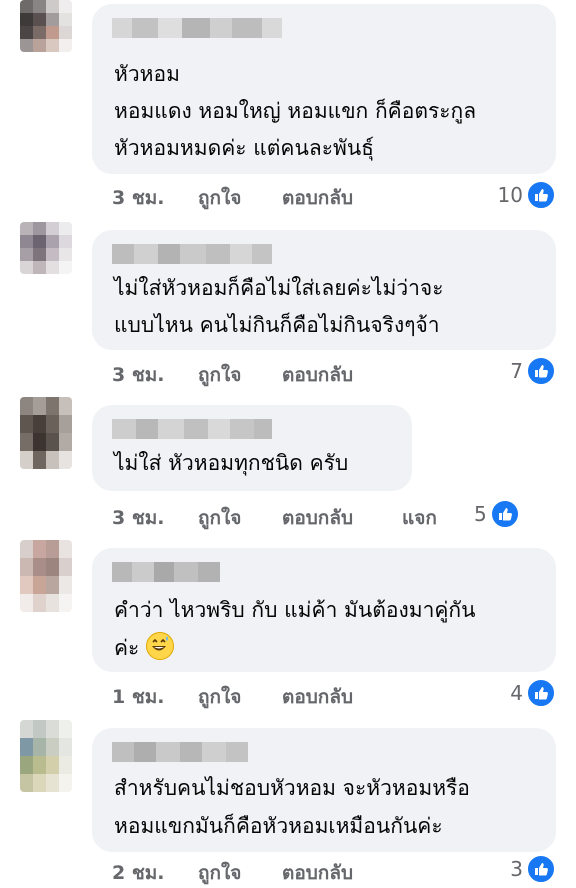 This screenshot has height=888, width=576. Describe the element at coordinates (144, 648) in the screenshot. I see `comment-line: ค่ะ` at that location.